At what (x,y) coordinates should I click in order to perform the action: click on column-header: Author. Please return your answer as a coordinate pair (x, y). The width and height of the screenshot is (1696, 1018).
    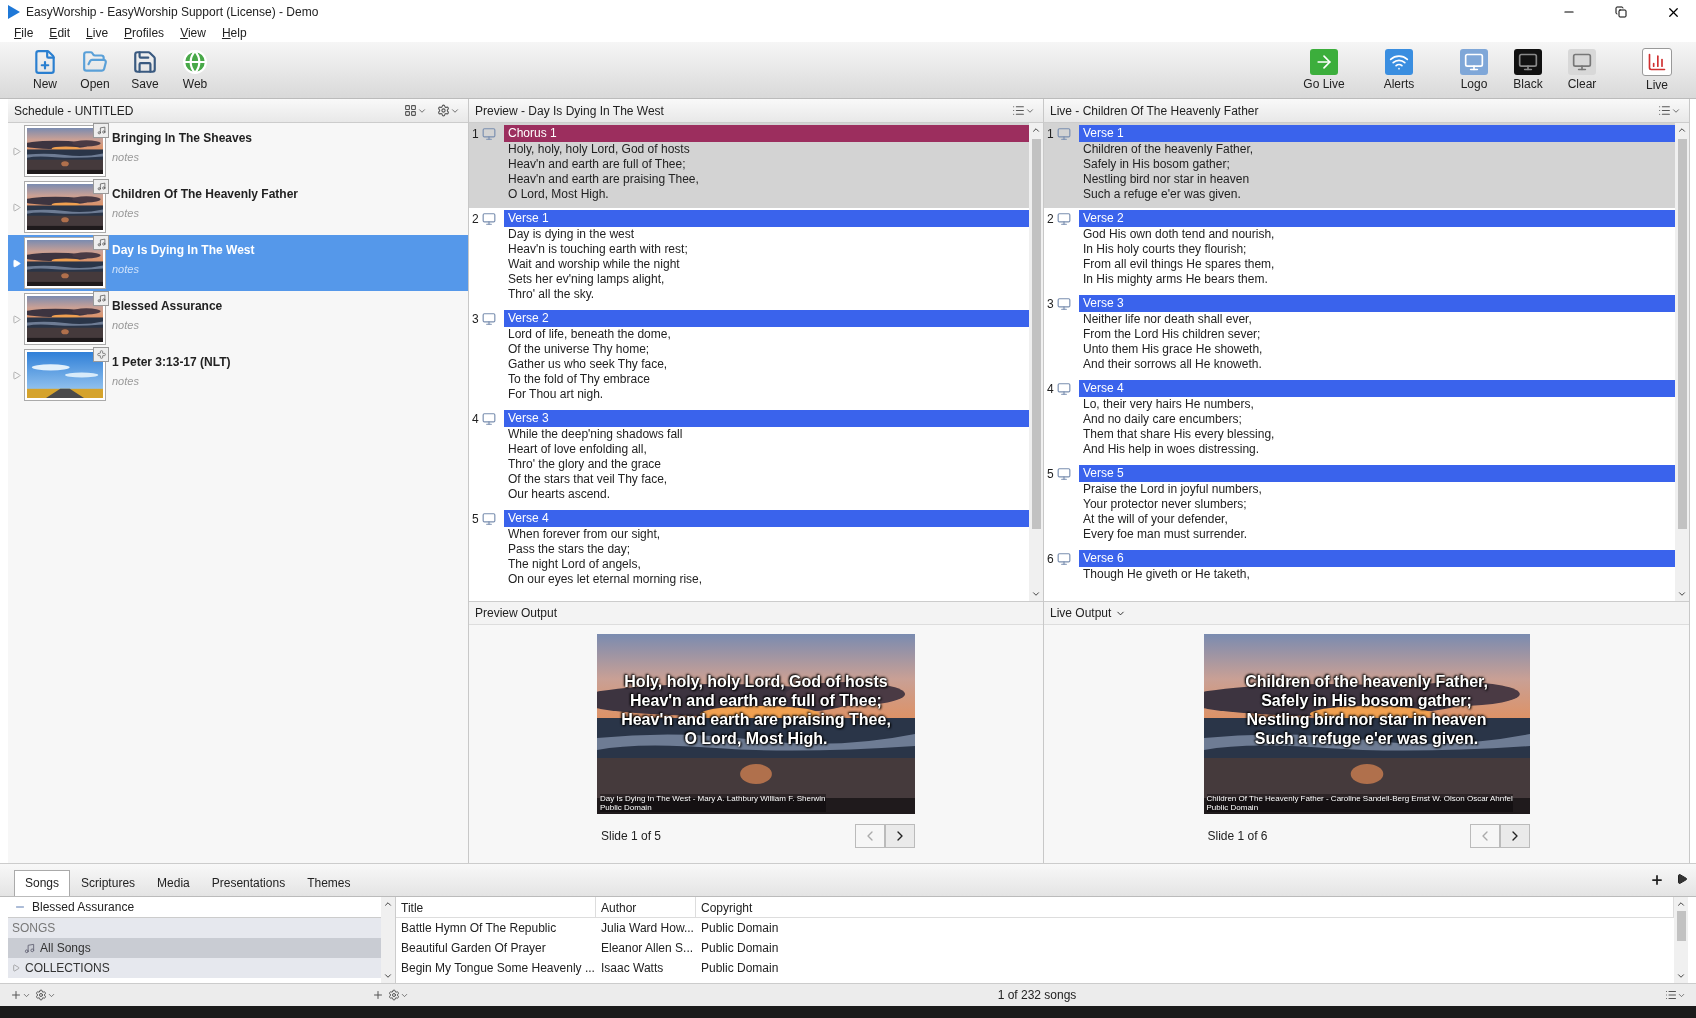
    Looking at the image, I should click on (646, 907).